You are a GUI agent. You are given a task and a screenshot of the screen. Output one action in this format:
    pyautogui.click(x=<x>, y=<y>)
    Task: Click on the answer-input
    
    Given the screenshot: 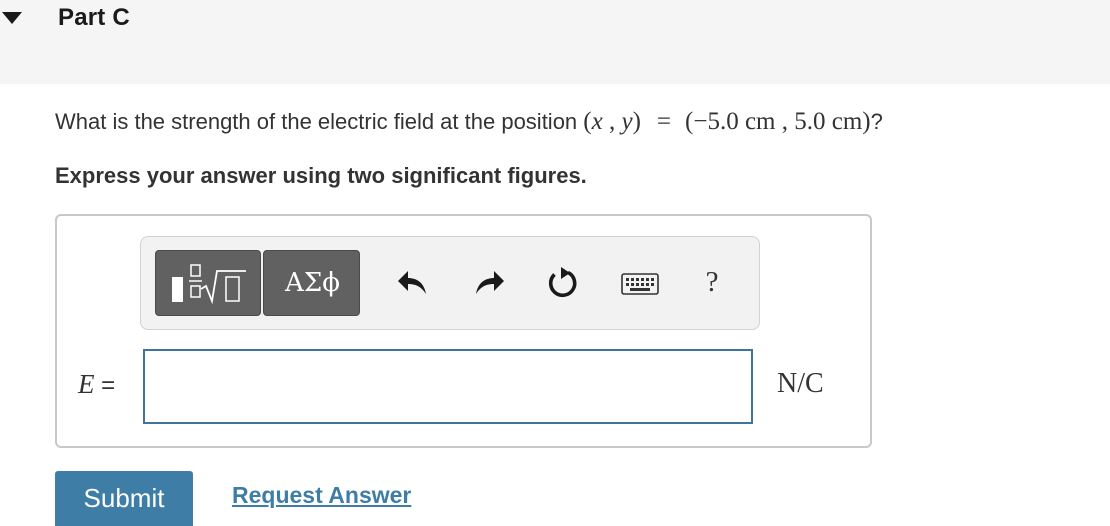 What is the action you would take?
    pyautogui.click(x=448, y=386)
    